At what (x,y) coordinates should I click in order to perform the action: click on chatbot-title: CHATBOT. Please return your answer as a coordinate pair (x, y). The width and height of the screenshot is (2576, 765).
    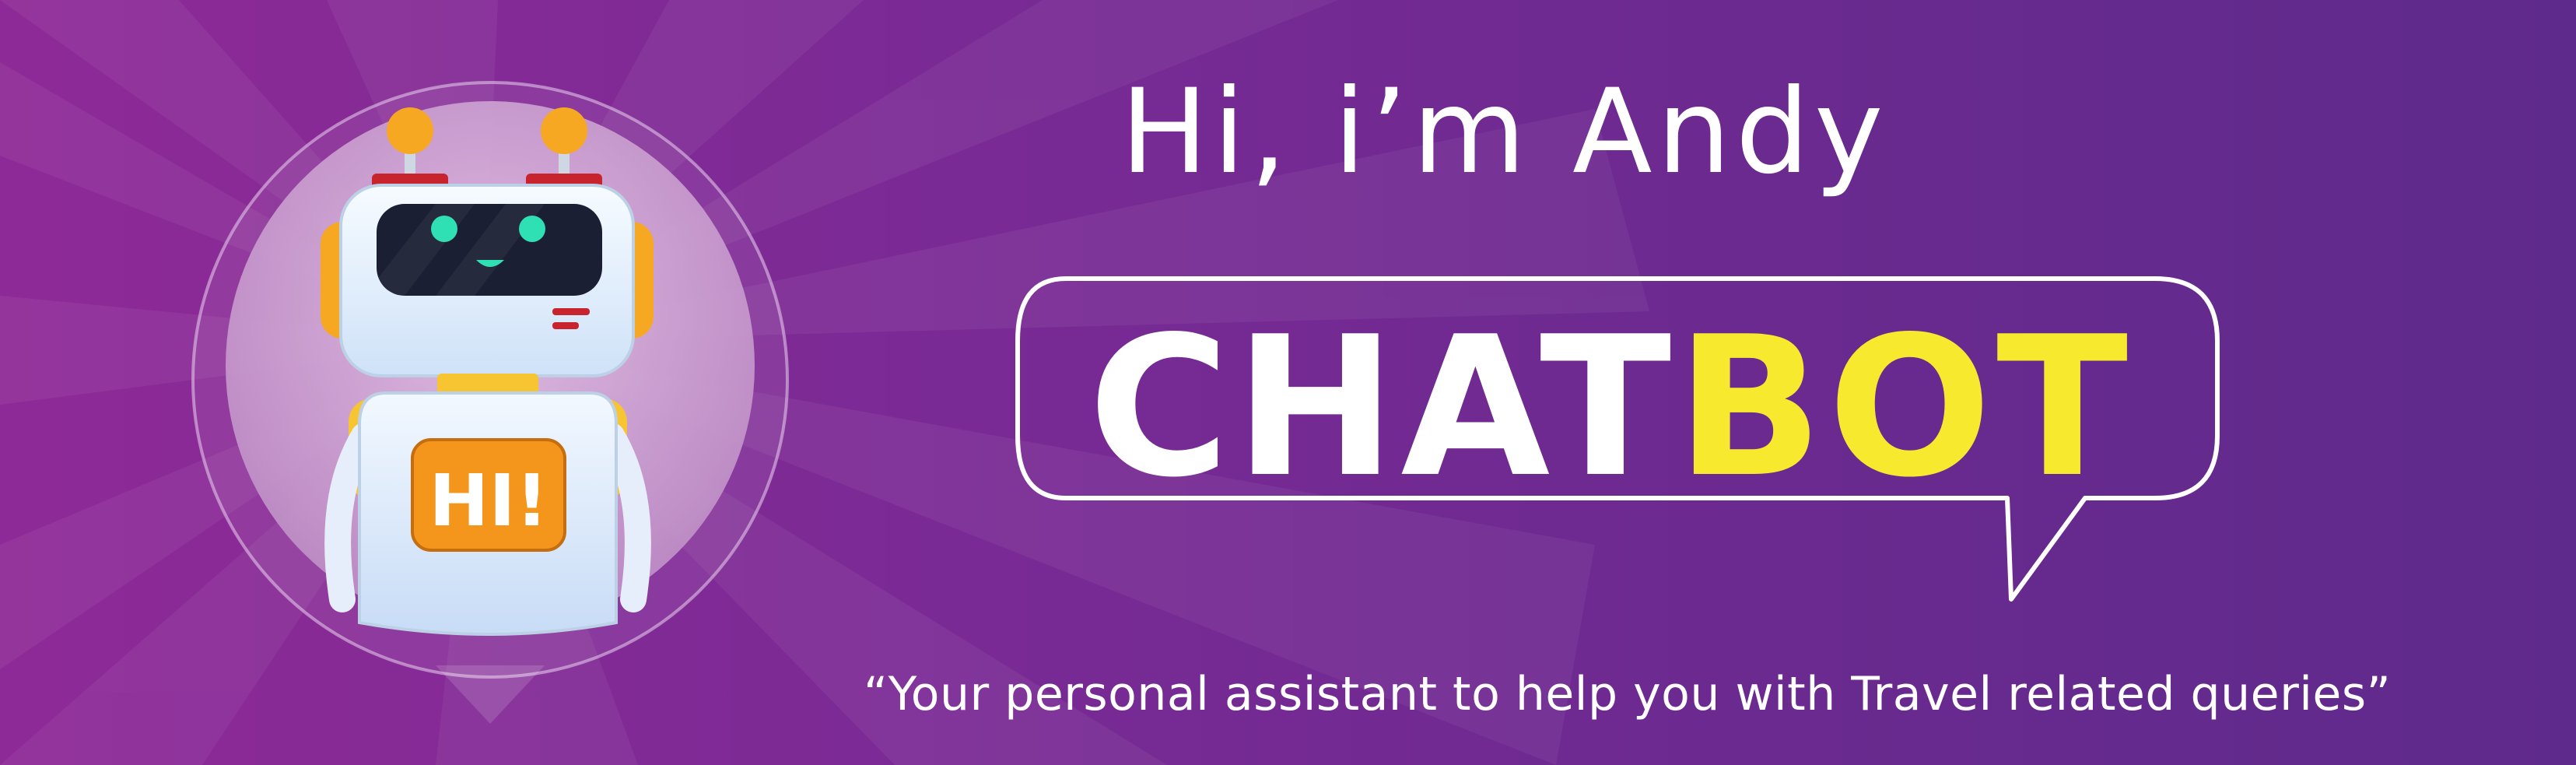
    Looking at the image, I should click on (1610, 408).